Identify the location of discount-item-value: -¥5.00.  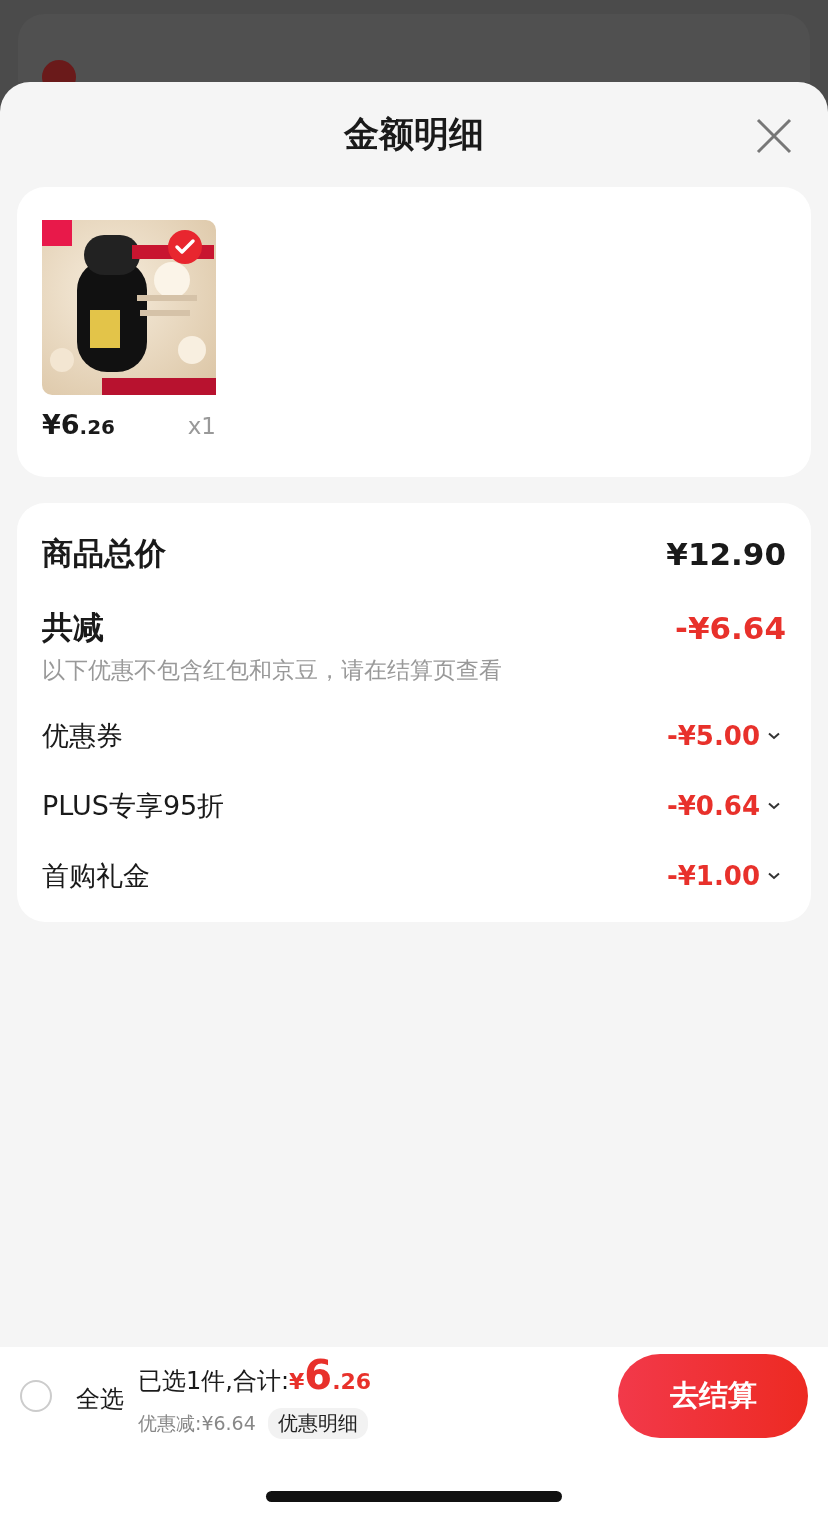
(713, 736).